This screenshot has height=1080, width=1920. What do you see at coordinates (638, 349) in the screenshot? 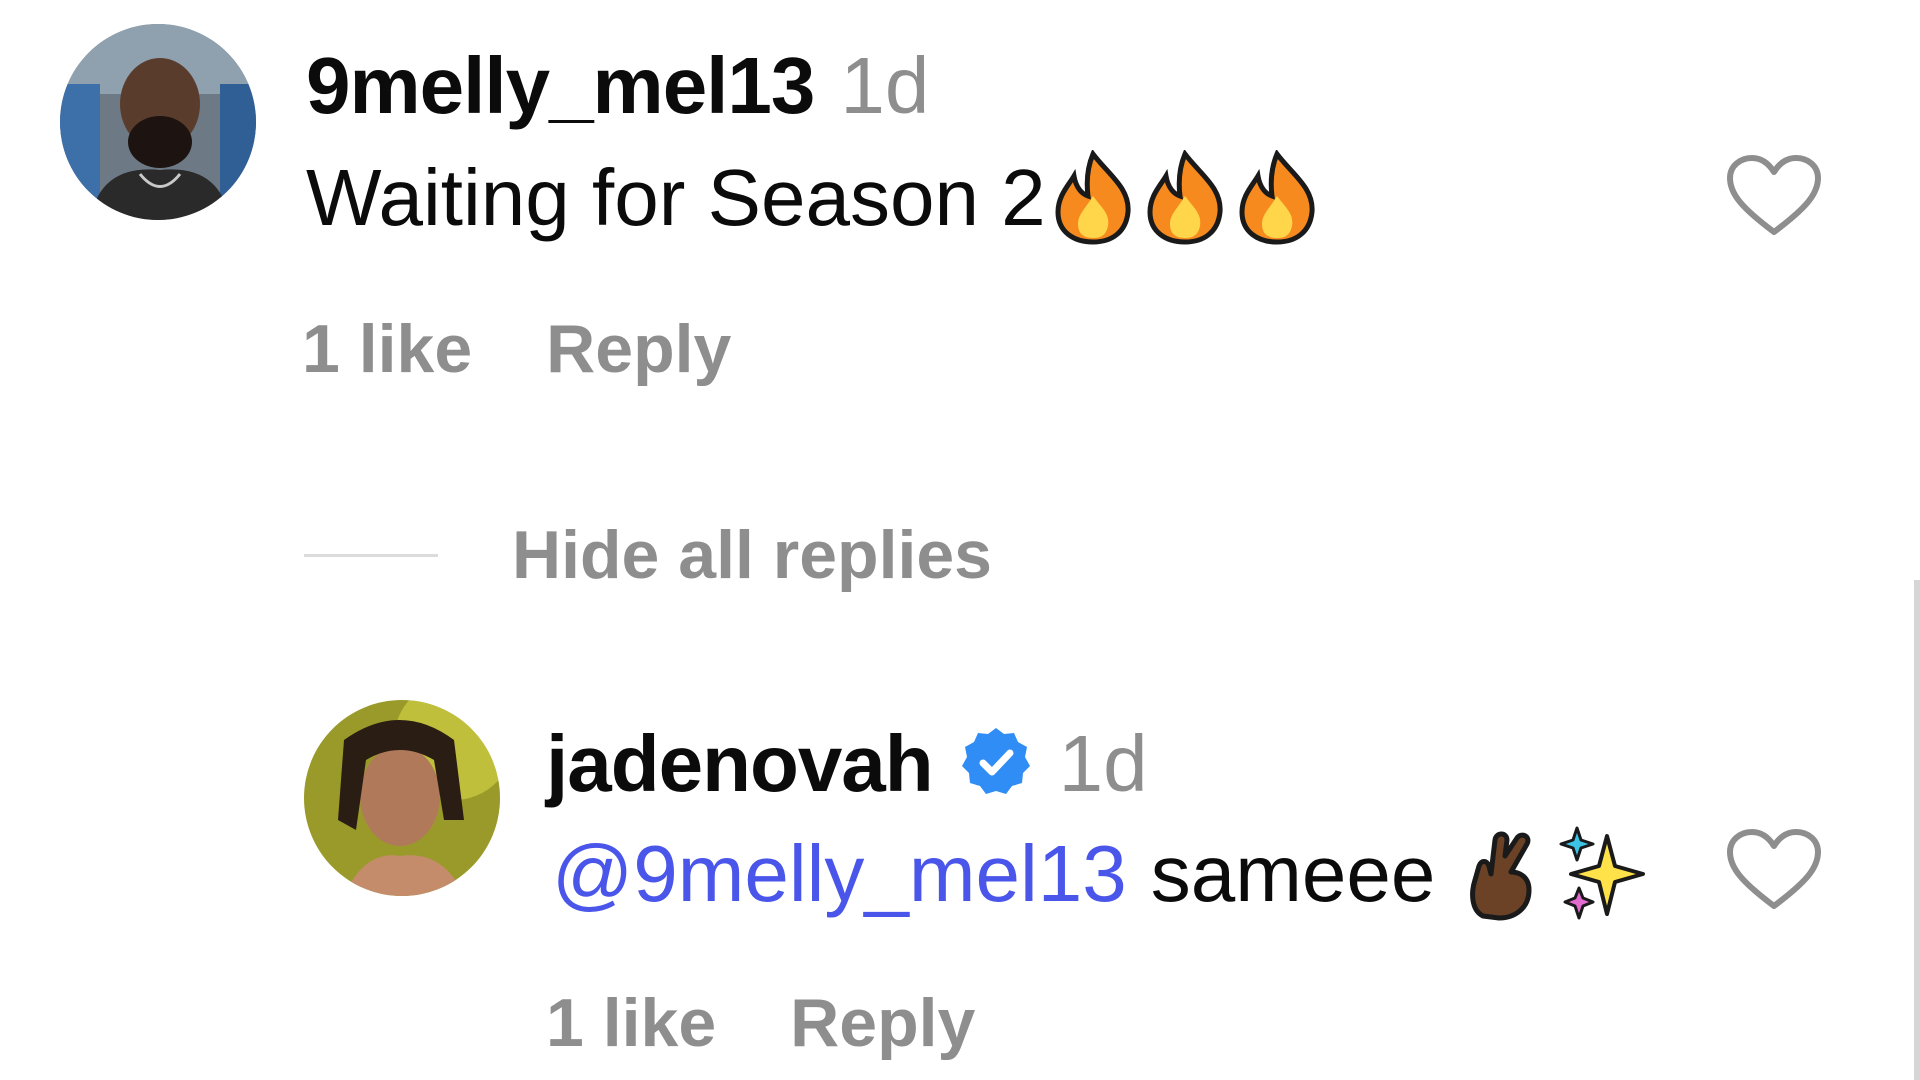
I see `comment-reply-button: Reply` at bounding box center [638, 349].